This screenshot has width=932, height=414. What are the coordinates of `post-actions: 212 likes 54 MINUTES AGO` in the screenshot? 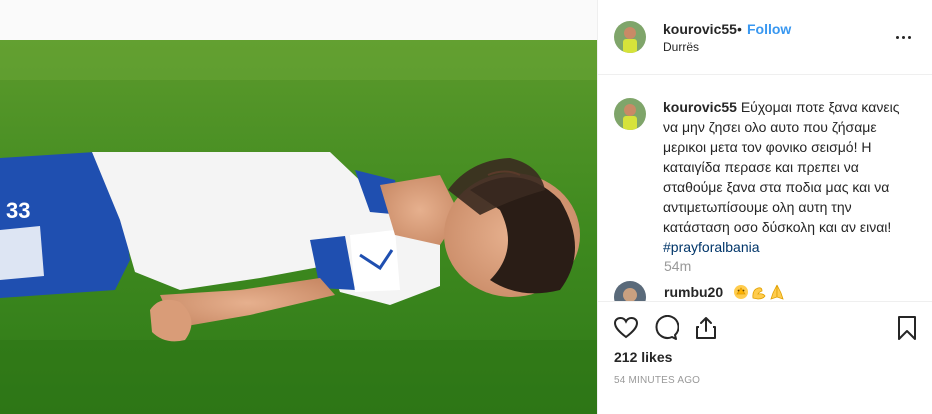 It's located at (765, 357).